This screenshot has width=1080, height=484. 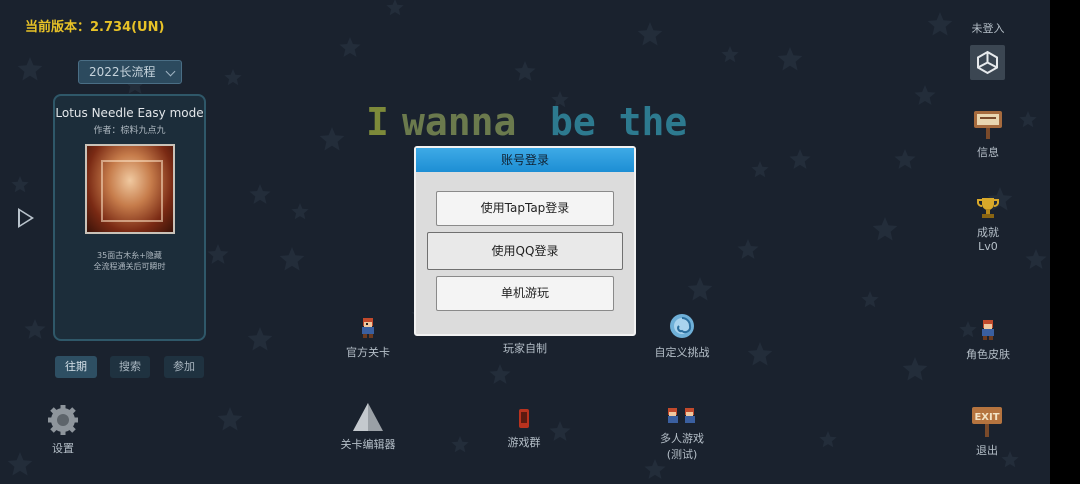 I want to click on multiplayer-button: 多人游戏 (测试), so click(x=682, y=434).